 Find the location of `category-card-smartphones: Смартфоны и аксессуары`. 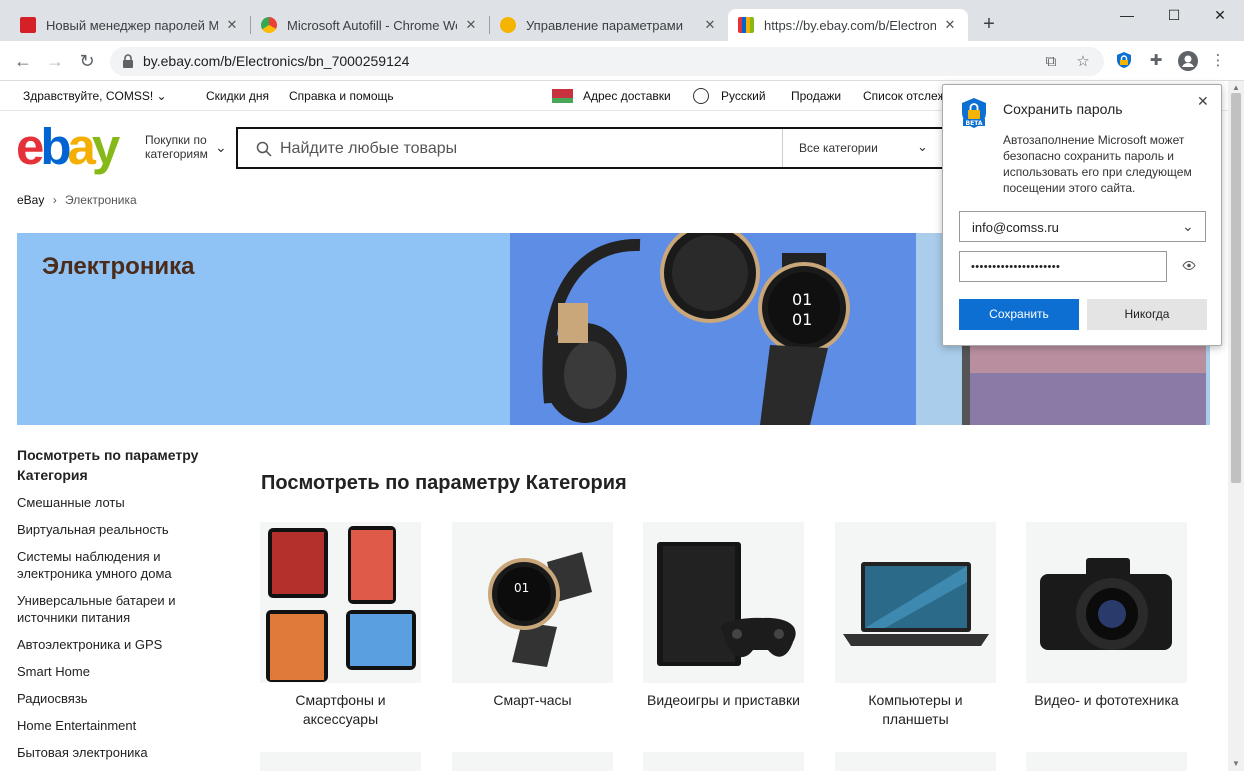

category-card-smartphones: Смартфоны и аксессуары is located at coordinates (340, 625).